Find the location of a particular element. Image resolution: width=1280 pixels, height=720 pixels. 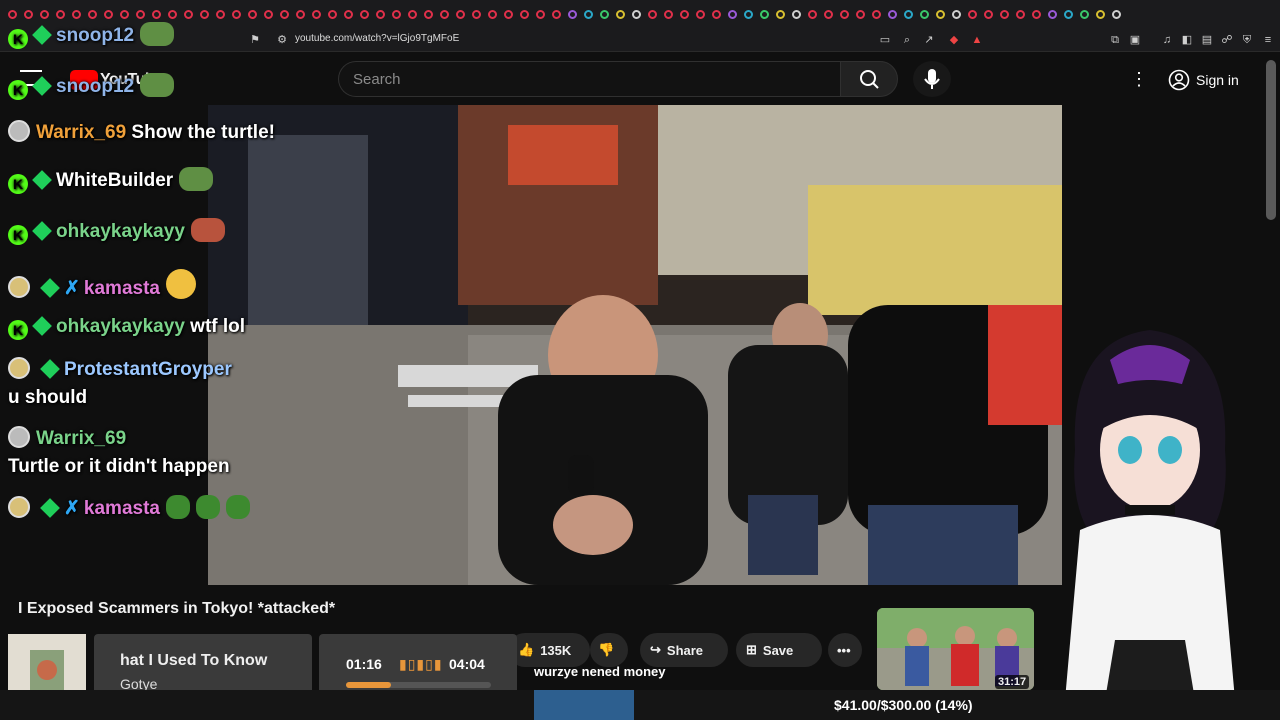

bookmark-icon: ⚑ is located at coordinates (255, 40).